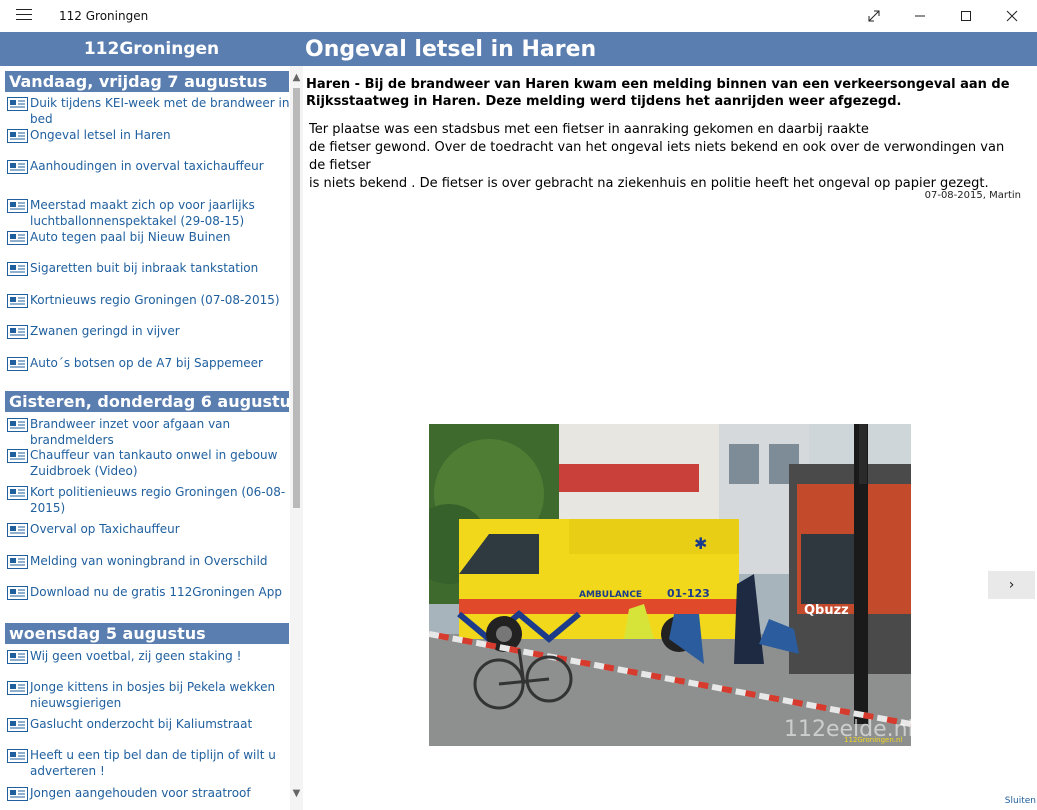 The width and height of the screenshot is (1037, 810). What do you see at coordinates (296, 298) in the screenshot?
I see `scroll-thumb` at bounding box center [296, 298].